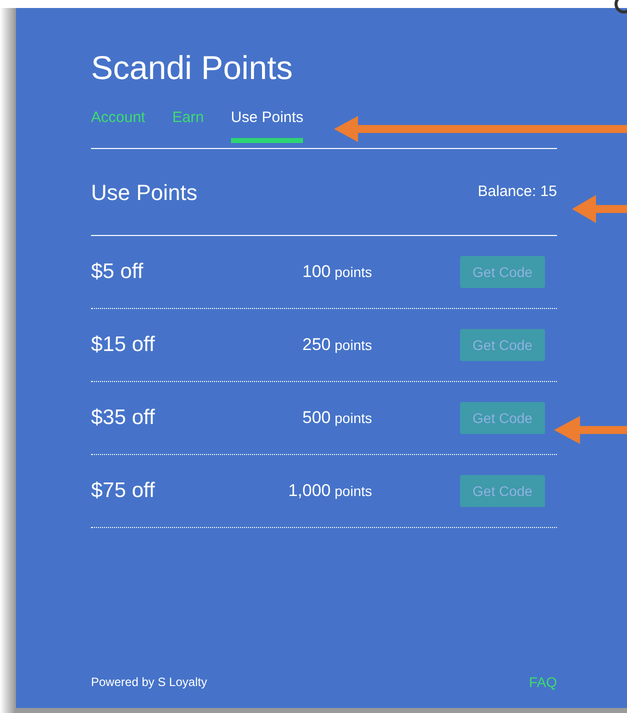 This screenshot has height=713, width=627. Describe the element at coordinates (123, 491) in the screenshot. I see `reward-label: $75 off` at that location.